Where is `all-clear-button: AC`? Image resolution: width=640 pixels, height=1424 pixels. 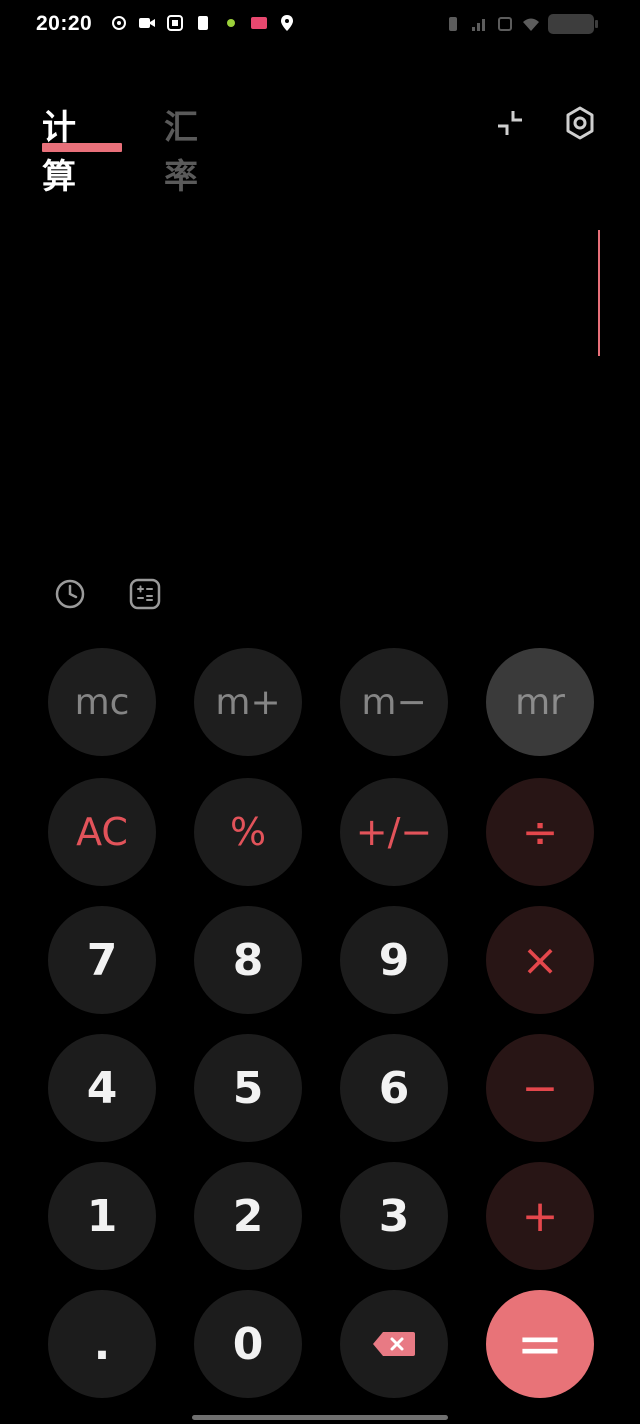
all-clear-button: AC is located at coordinates (102, 832).